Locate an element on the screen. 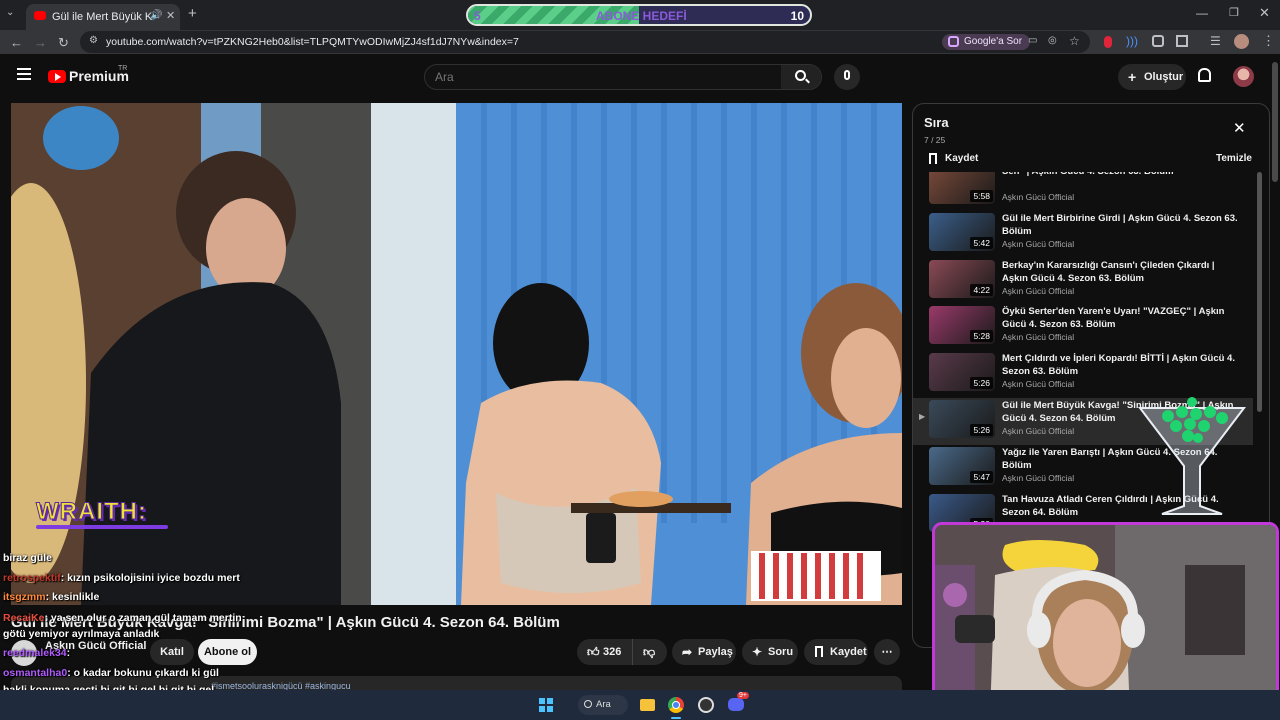  wraith-text: WRAITH: is located at coordinates (91, 512).